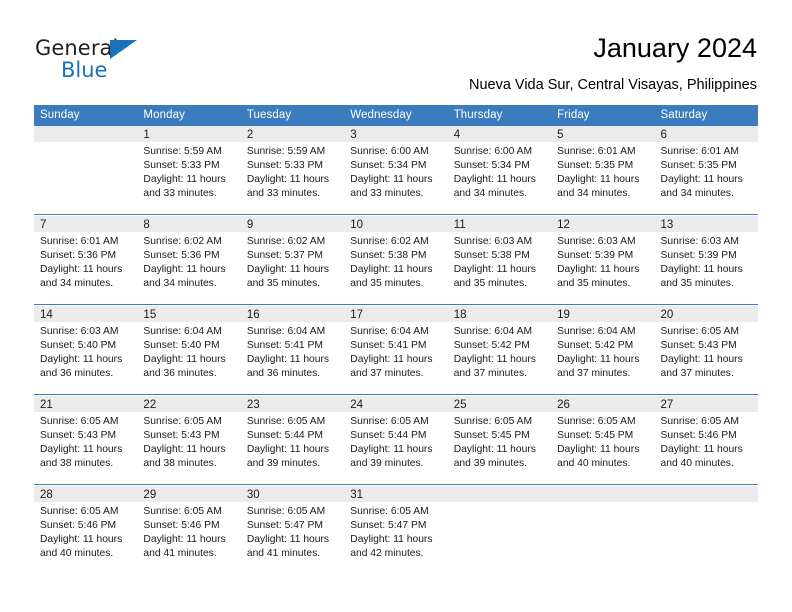  Describe the element at coordinates (189, 314) in the screenshot. I see `day-number: 15` at that location.